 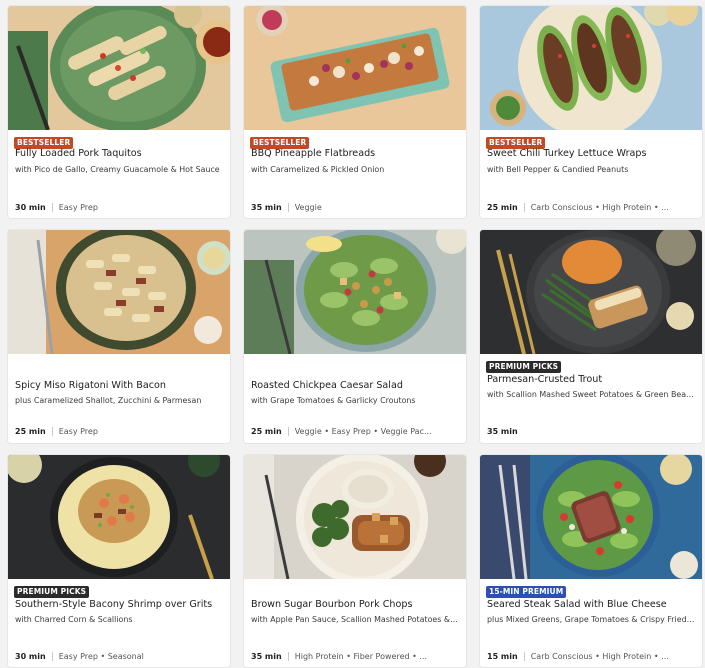 What do you see at coordinates (119, 153) in the screenshot?
I see `recipe-title: Fully Loaded Pork Taquitos` at bounding box center [119, 153].